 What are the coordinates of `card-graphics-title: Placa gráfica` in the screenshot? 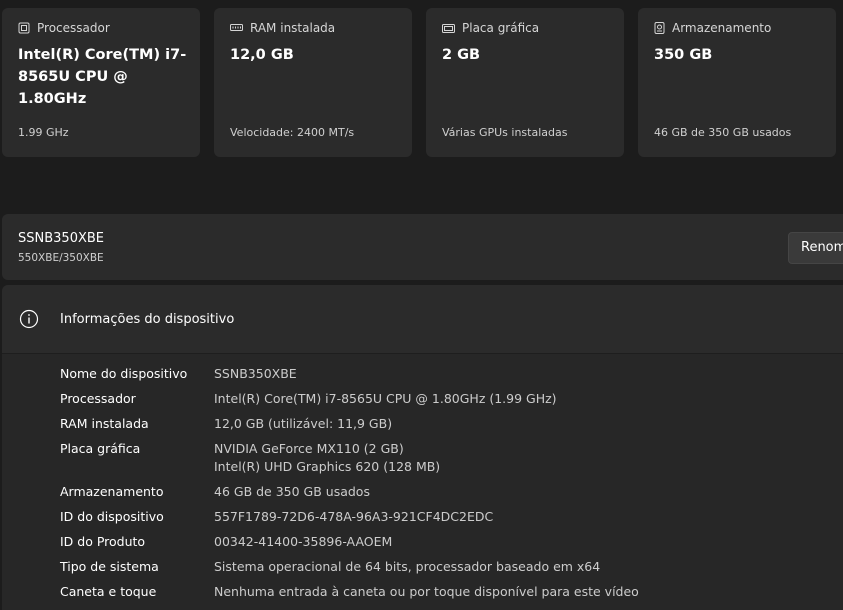 It's located at (501, 28).